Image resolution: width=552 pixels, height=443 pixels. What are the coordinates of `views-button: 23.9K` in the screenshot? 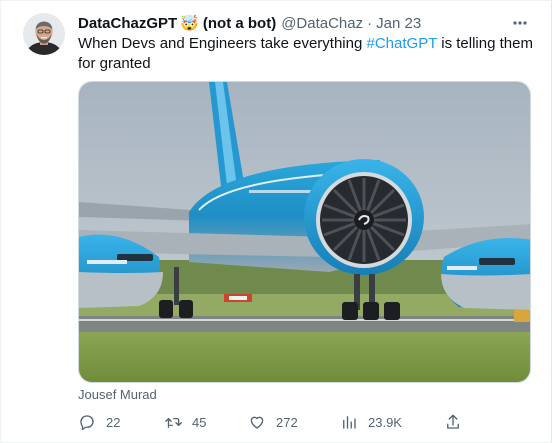 It's located at (371, 422).